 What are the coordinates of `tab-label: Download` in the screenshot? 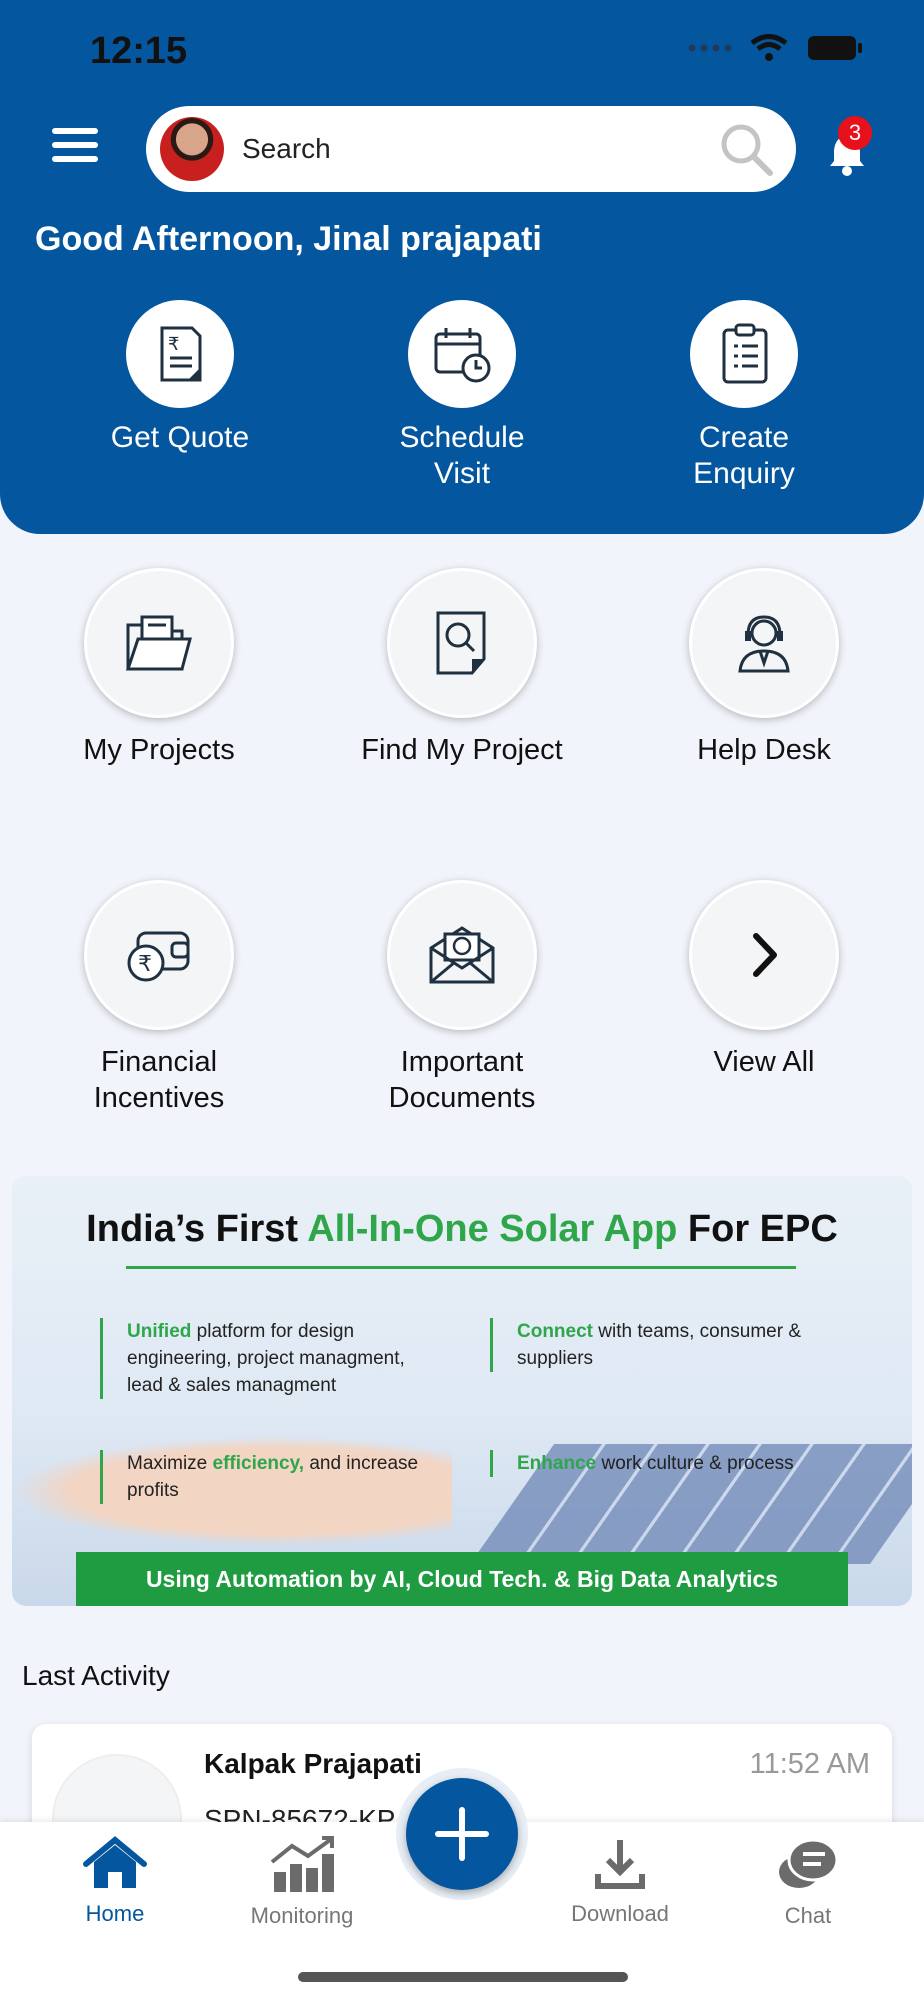 It's located at (620, 1913).